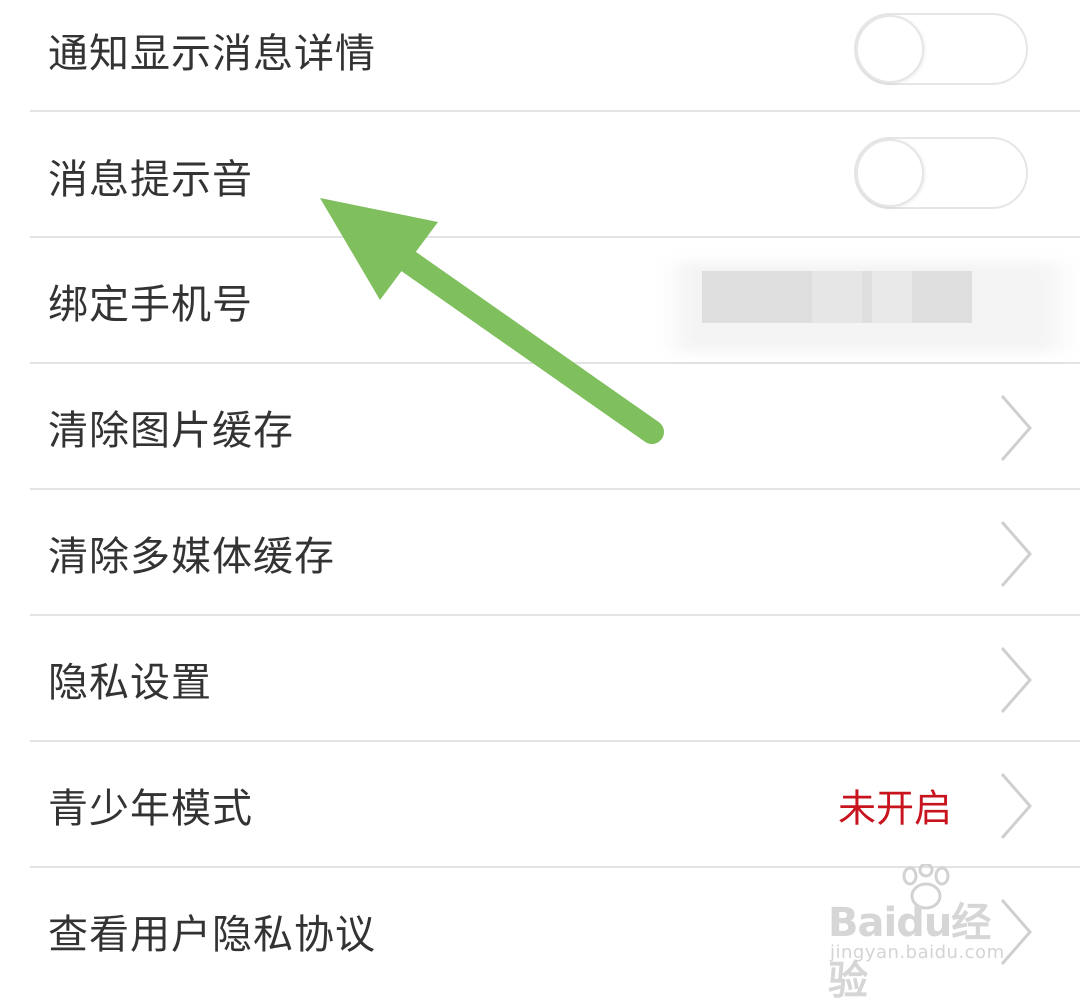  I want to click on setting-row-notification-details: 通知显示消息详情, so click(540, 56).